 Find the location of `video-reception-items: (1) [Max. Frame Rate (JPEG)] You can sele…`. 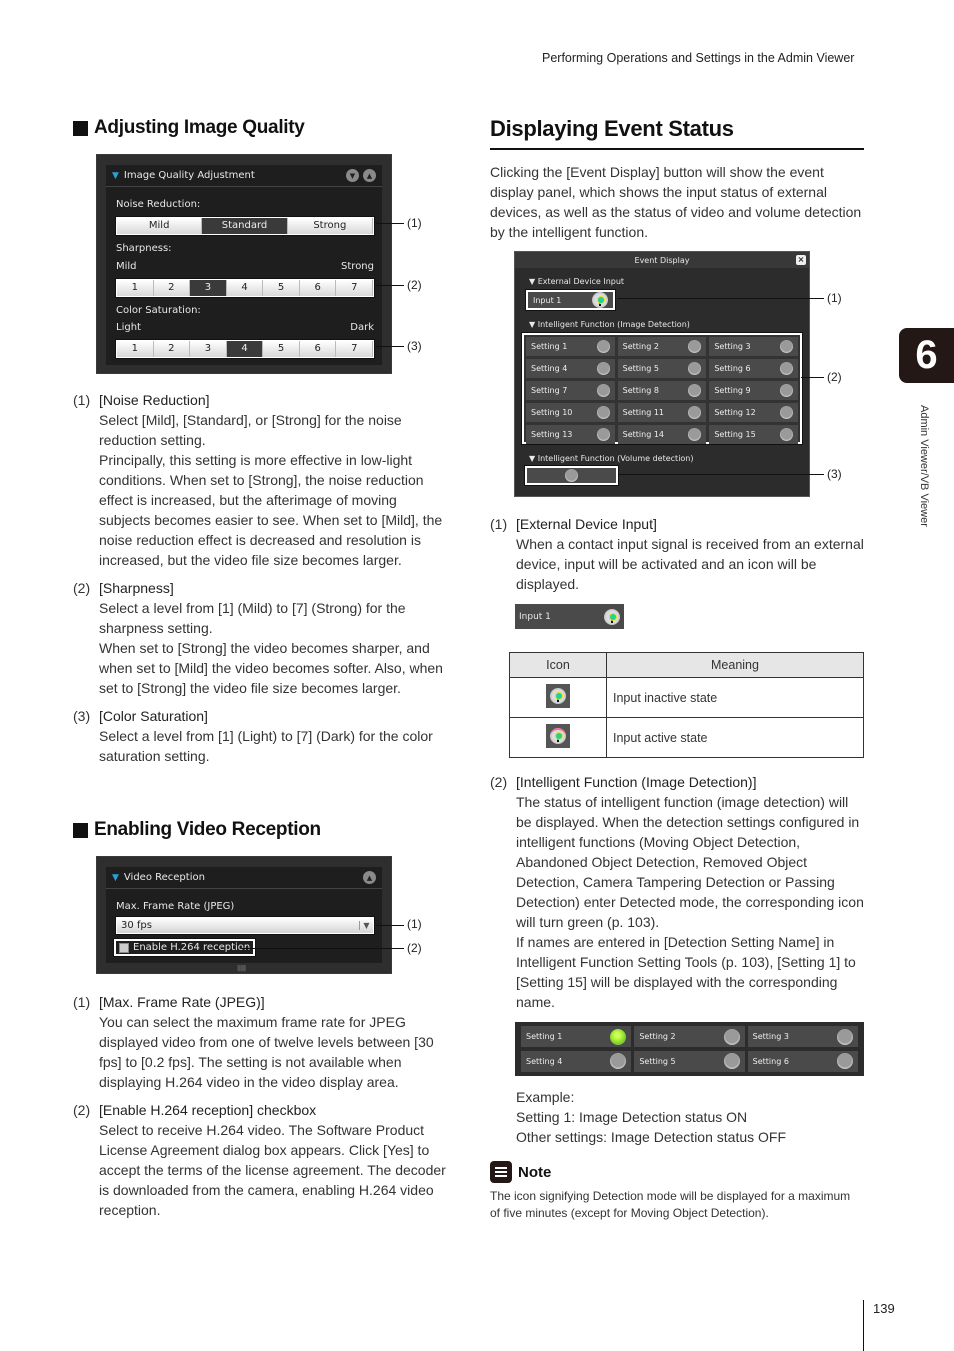

video-reception-items: (1) [Max. Frame Rate (JPEG)] You can sele… is located at coordinates (260, 1106).